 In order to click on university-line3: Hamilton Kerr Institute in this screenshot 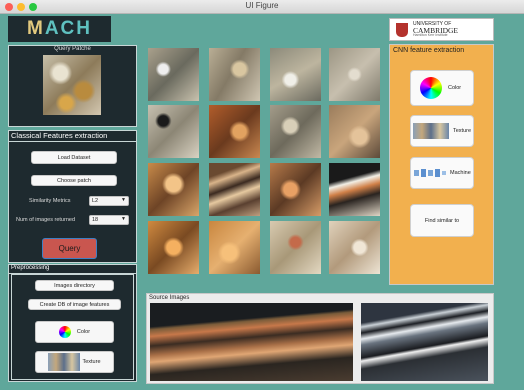, I will do `click(430, 35)`.